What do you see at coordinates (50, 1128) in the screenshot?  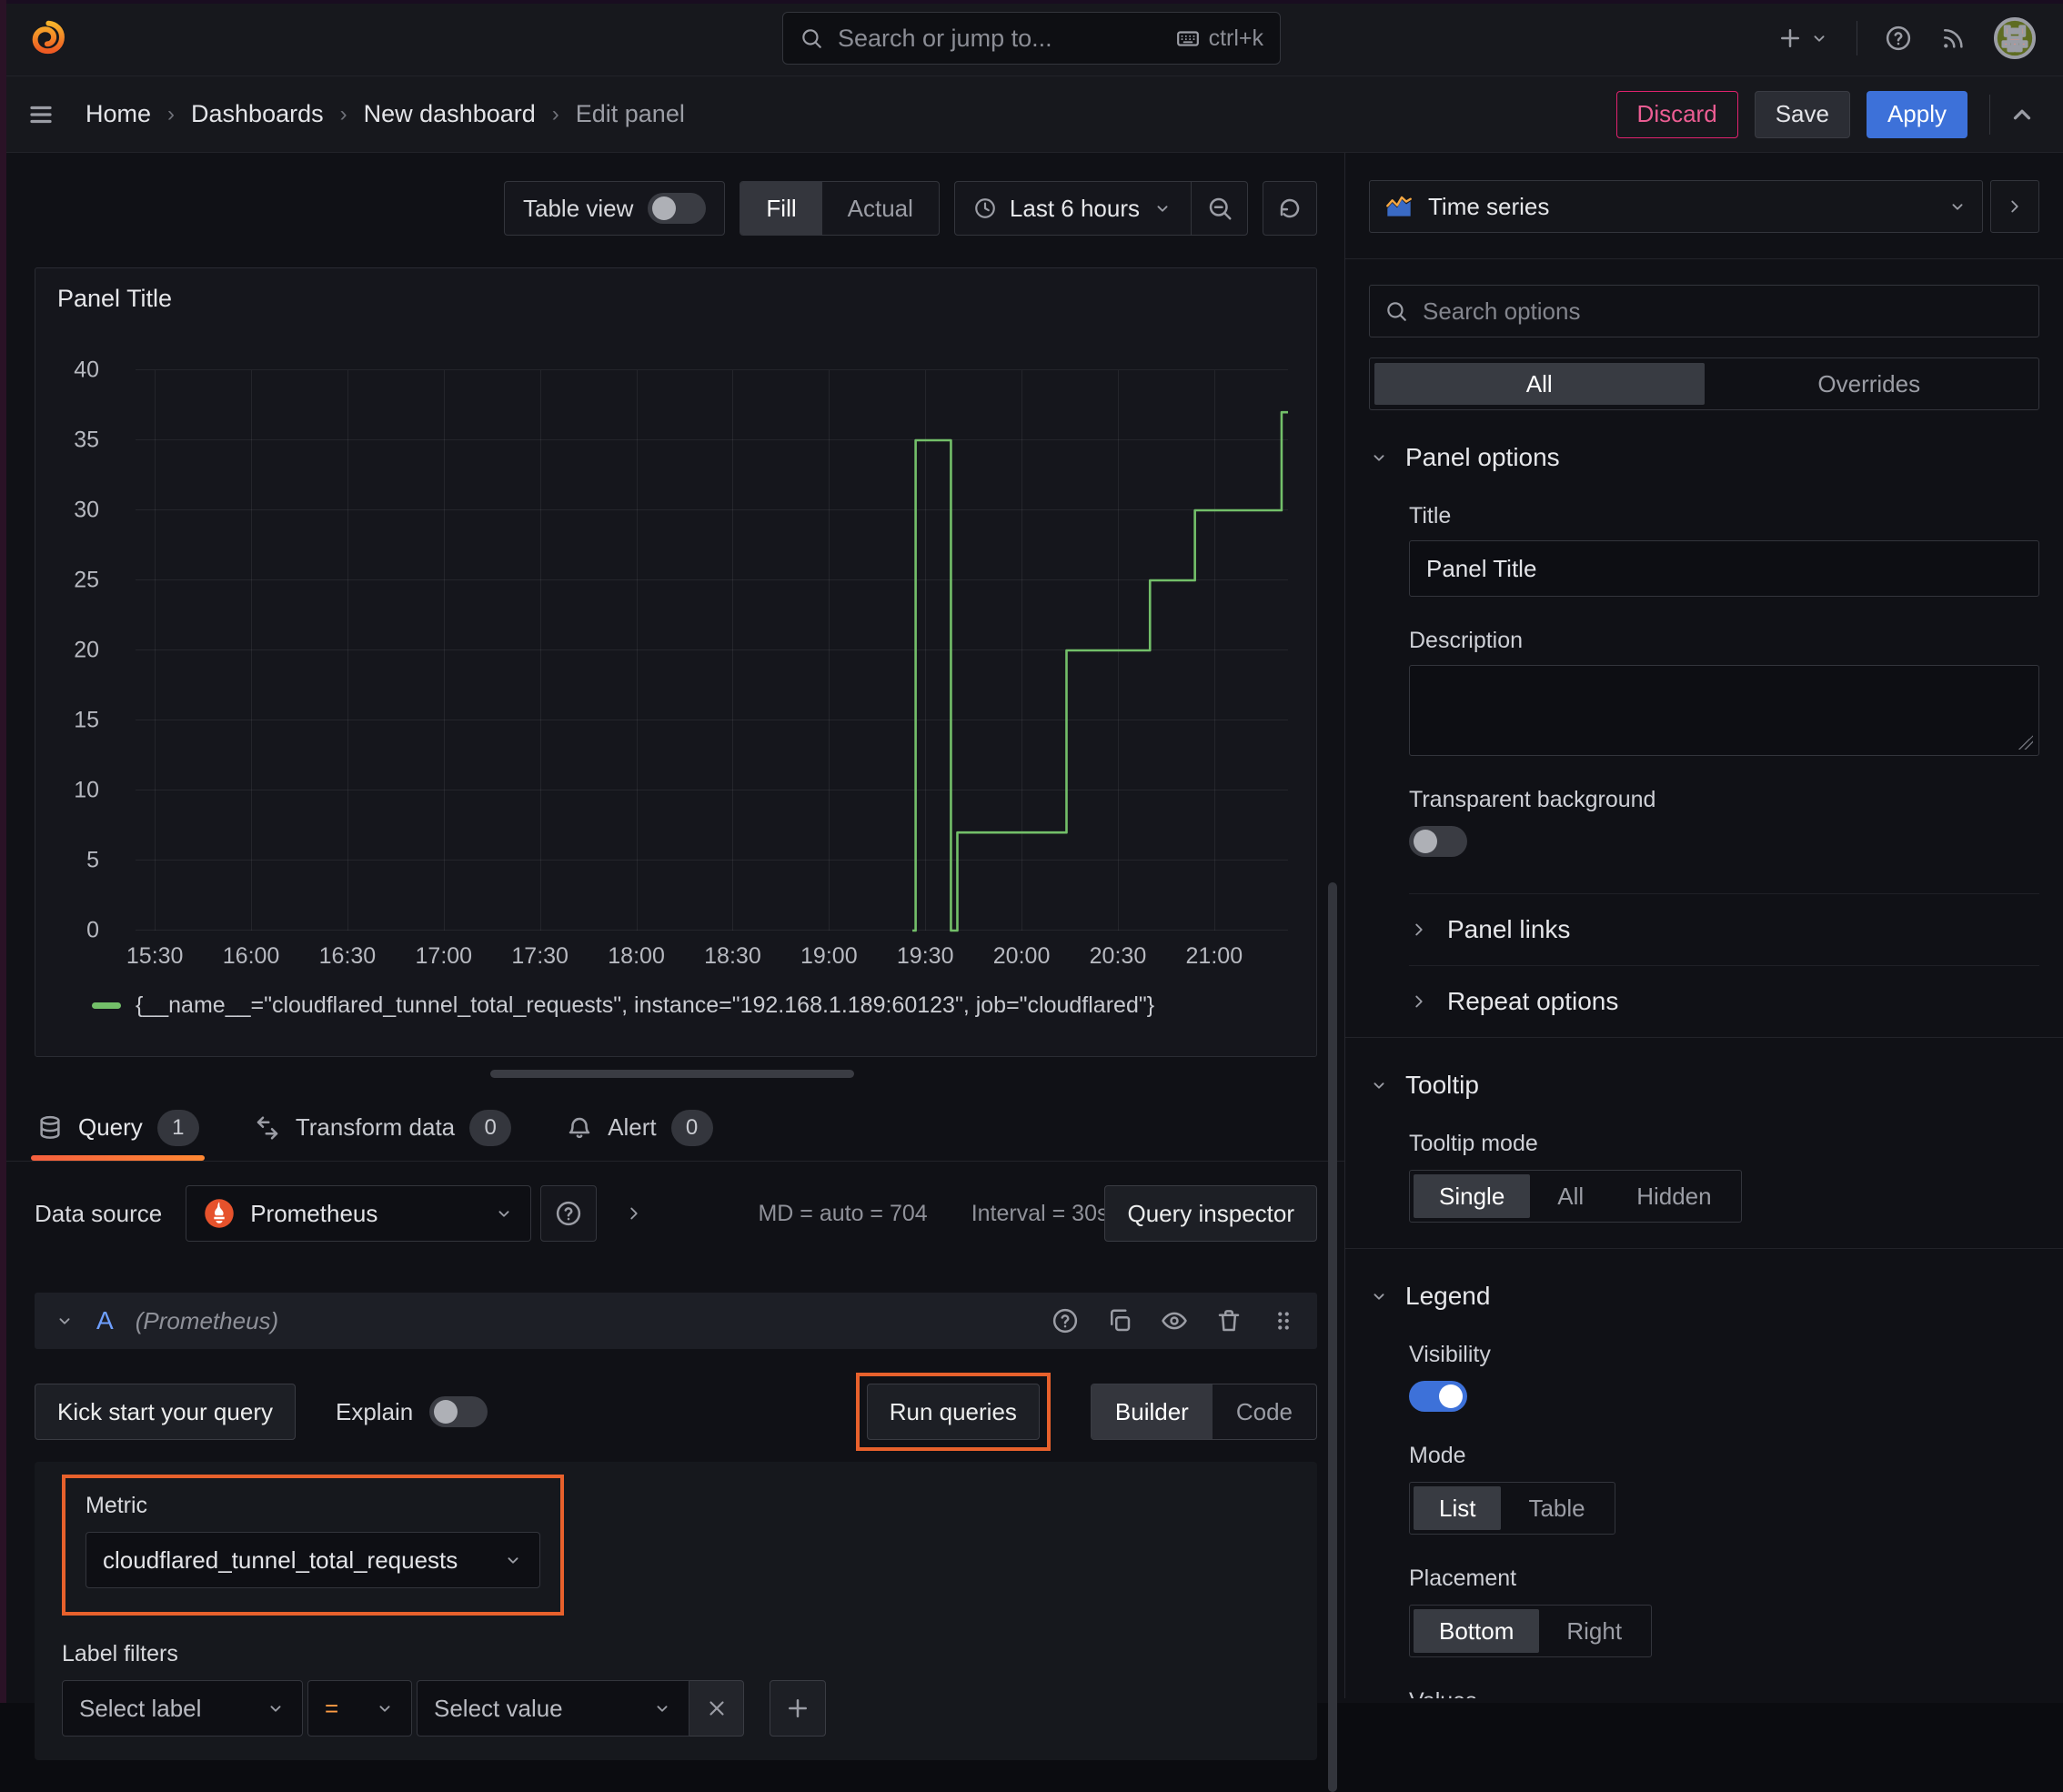 I see `database-icon` at bounding box center [50, 1128].